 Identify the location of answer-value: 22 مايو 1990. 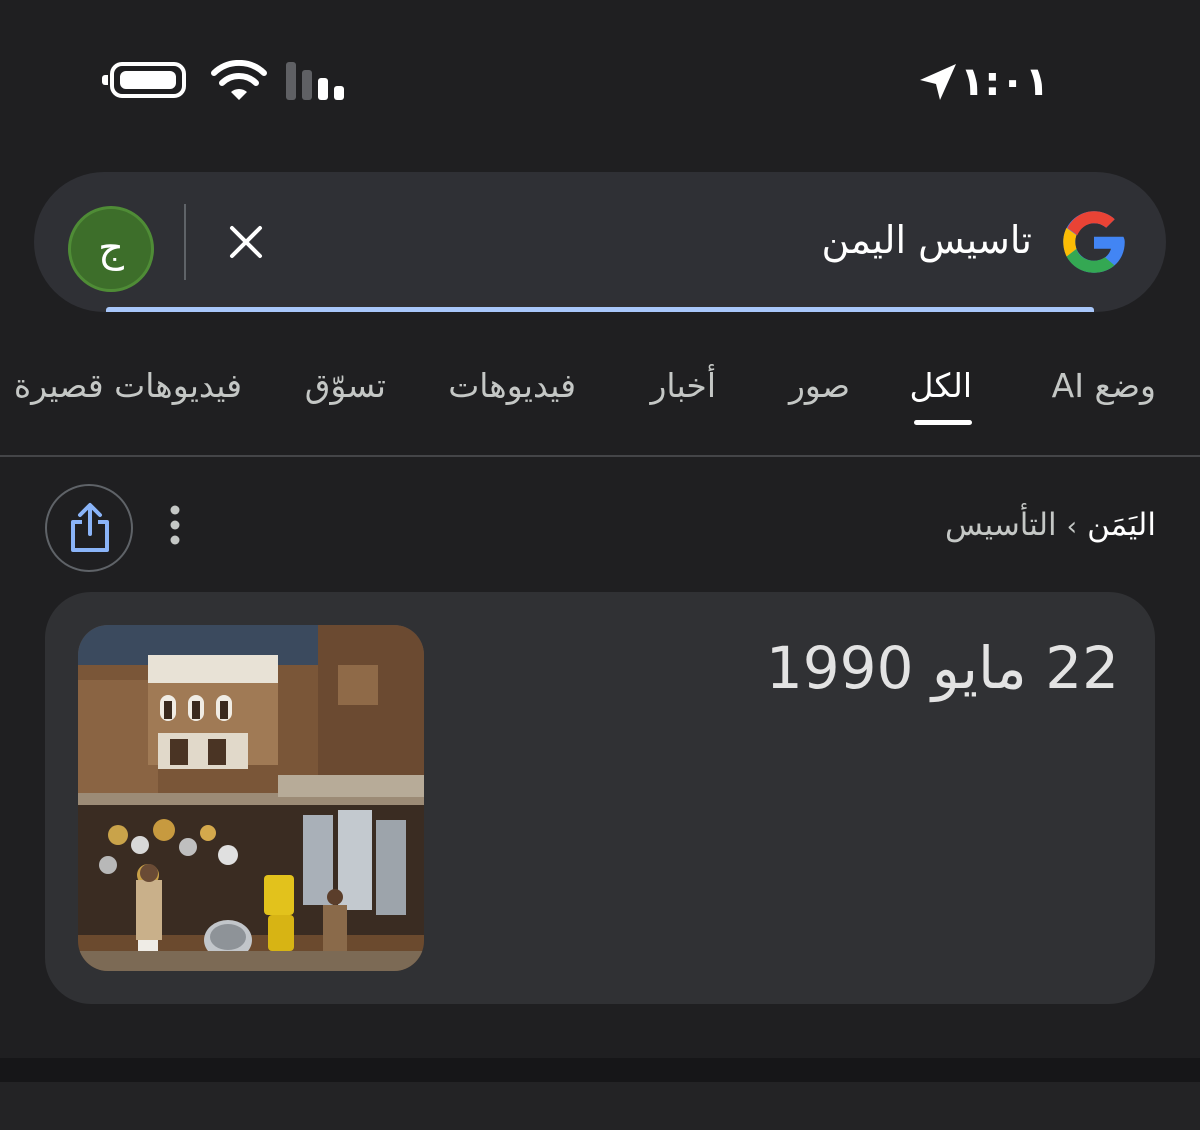
(942, 668).